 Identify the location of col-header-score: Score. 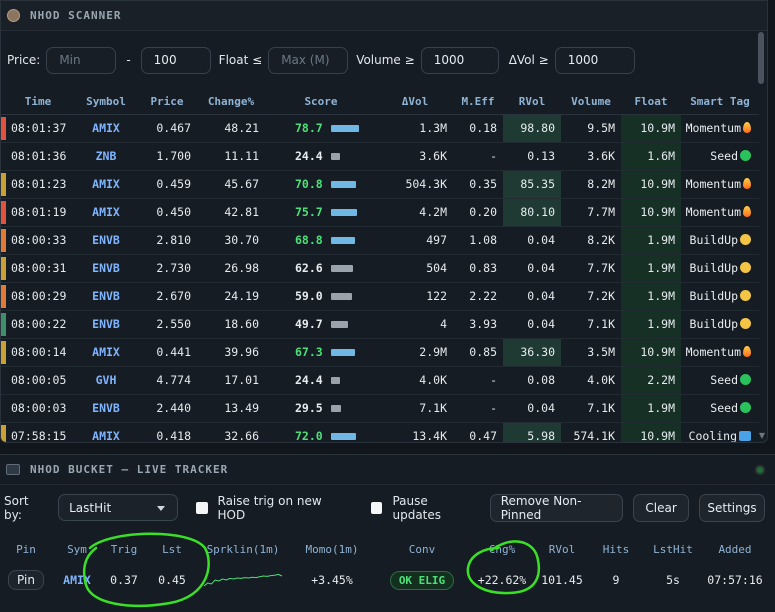
(321, 102).